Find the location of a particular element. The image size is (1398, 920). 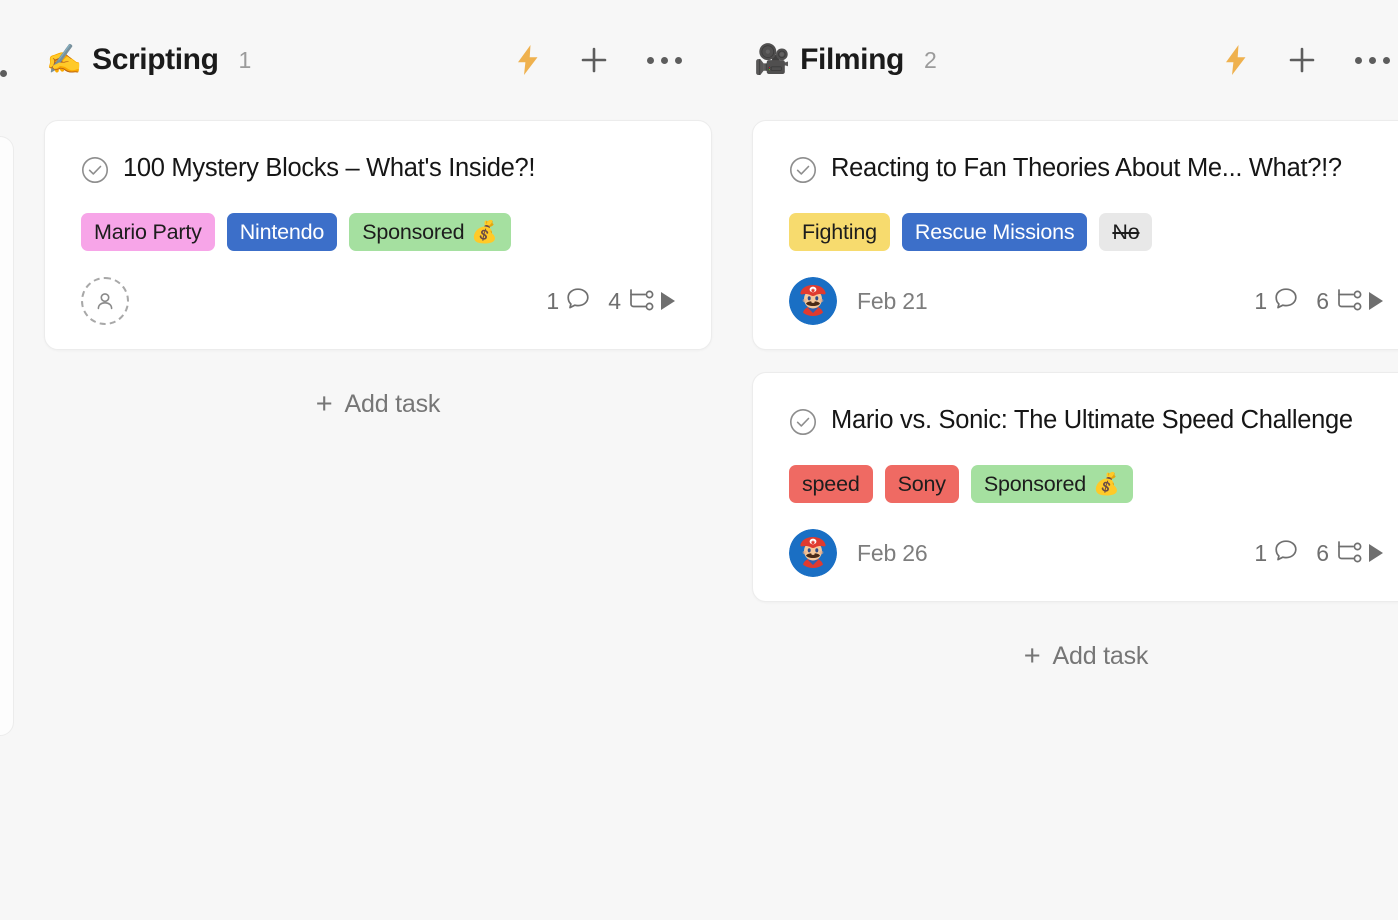

card-tag-list: Mario Party Nintendo Sponsored 💰 is located at coordinates (378, 232).